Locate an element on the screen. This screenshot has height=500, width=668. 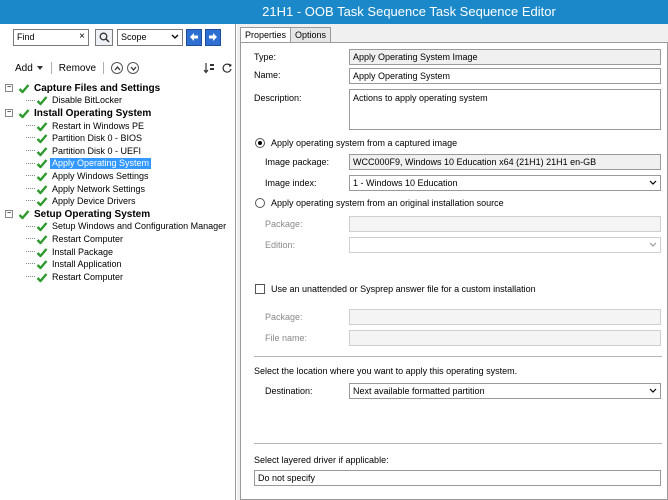
tree-step-item: Disable BitLocker is located at coordinates (118, 101).